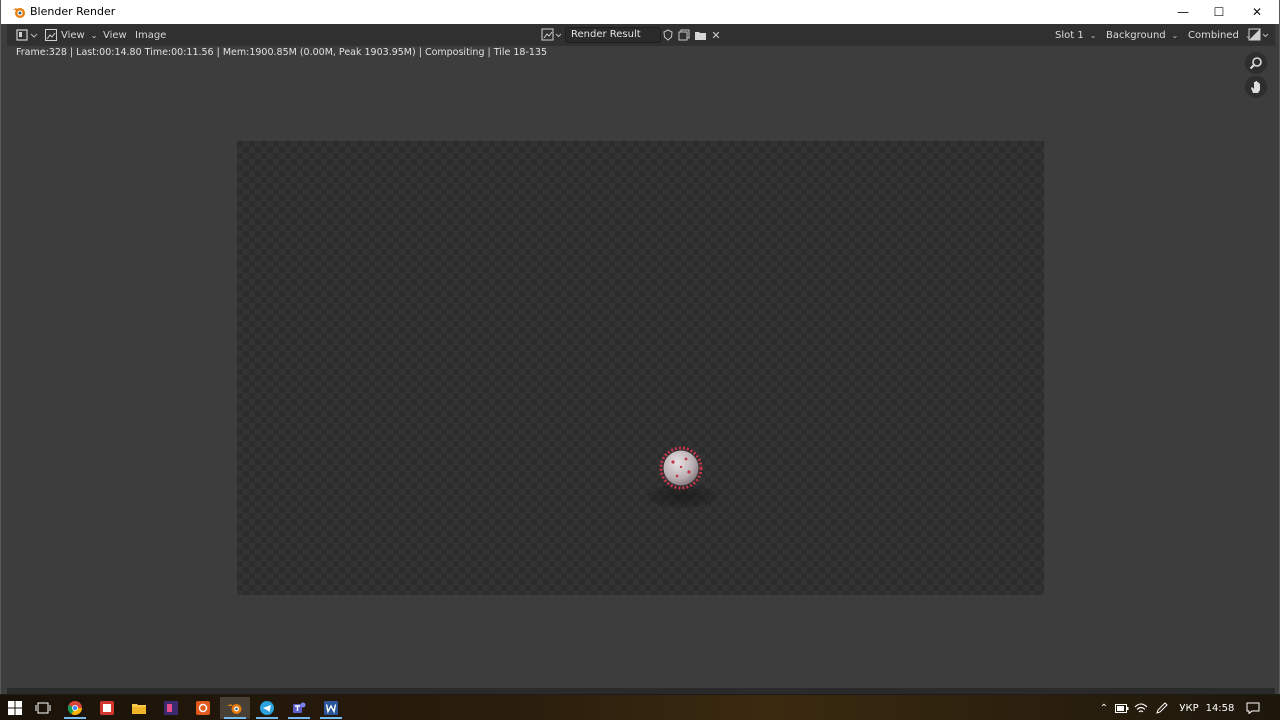 This screenshot has width=1280, height=720. I want to click on slot-dropdown: Slot 1 ⌄, so click(1079, 35).